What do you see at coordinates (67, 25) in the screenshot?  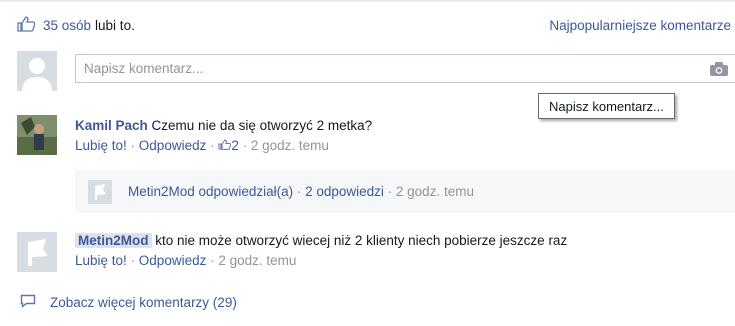 I see `likes-count-link: 35 osób` at bounding box center [67, 25].